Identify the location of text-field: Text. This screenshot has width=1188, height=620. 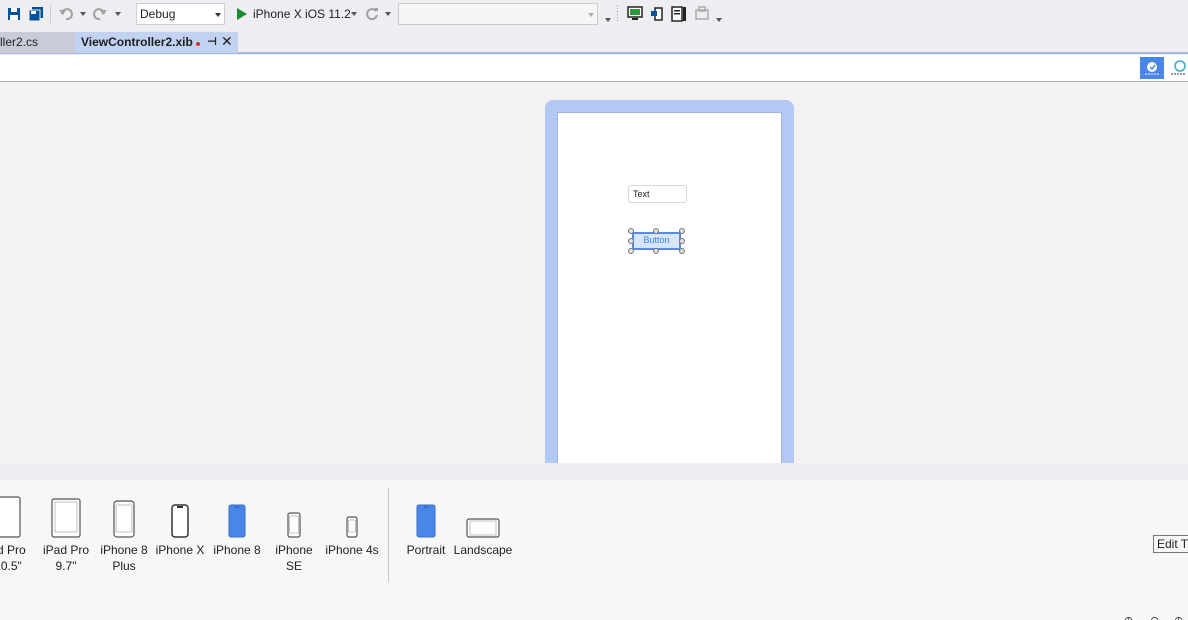
(657, 194).